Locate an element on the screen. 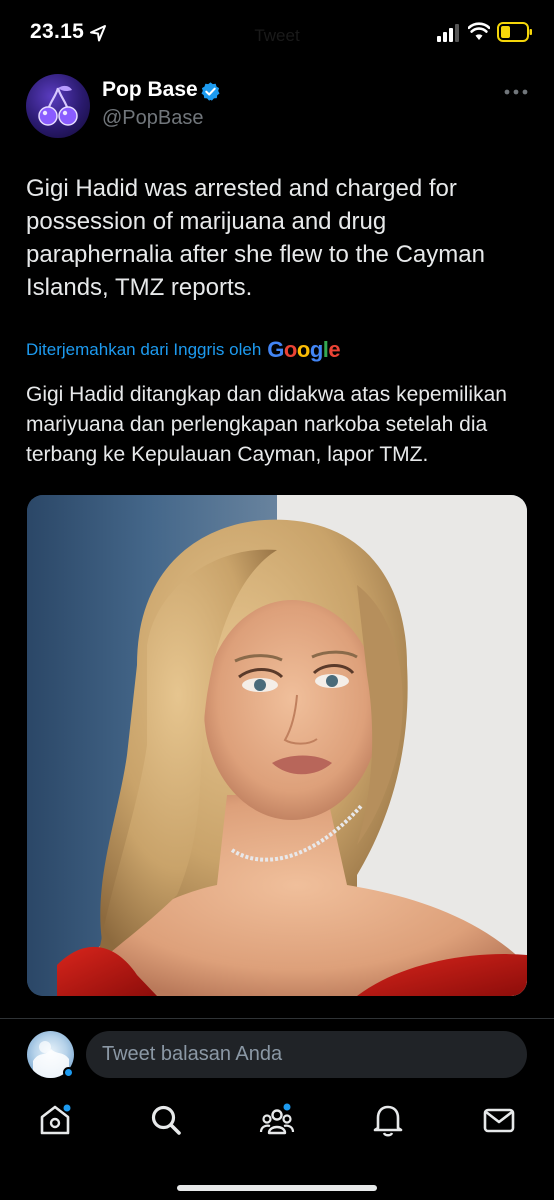  bottom-tab-bar is located at coordinates (277, 1122).